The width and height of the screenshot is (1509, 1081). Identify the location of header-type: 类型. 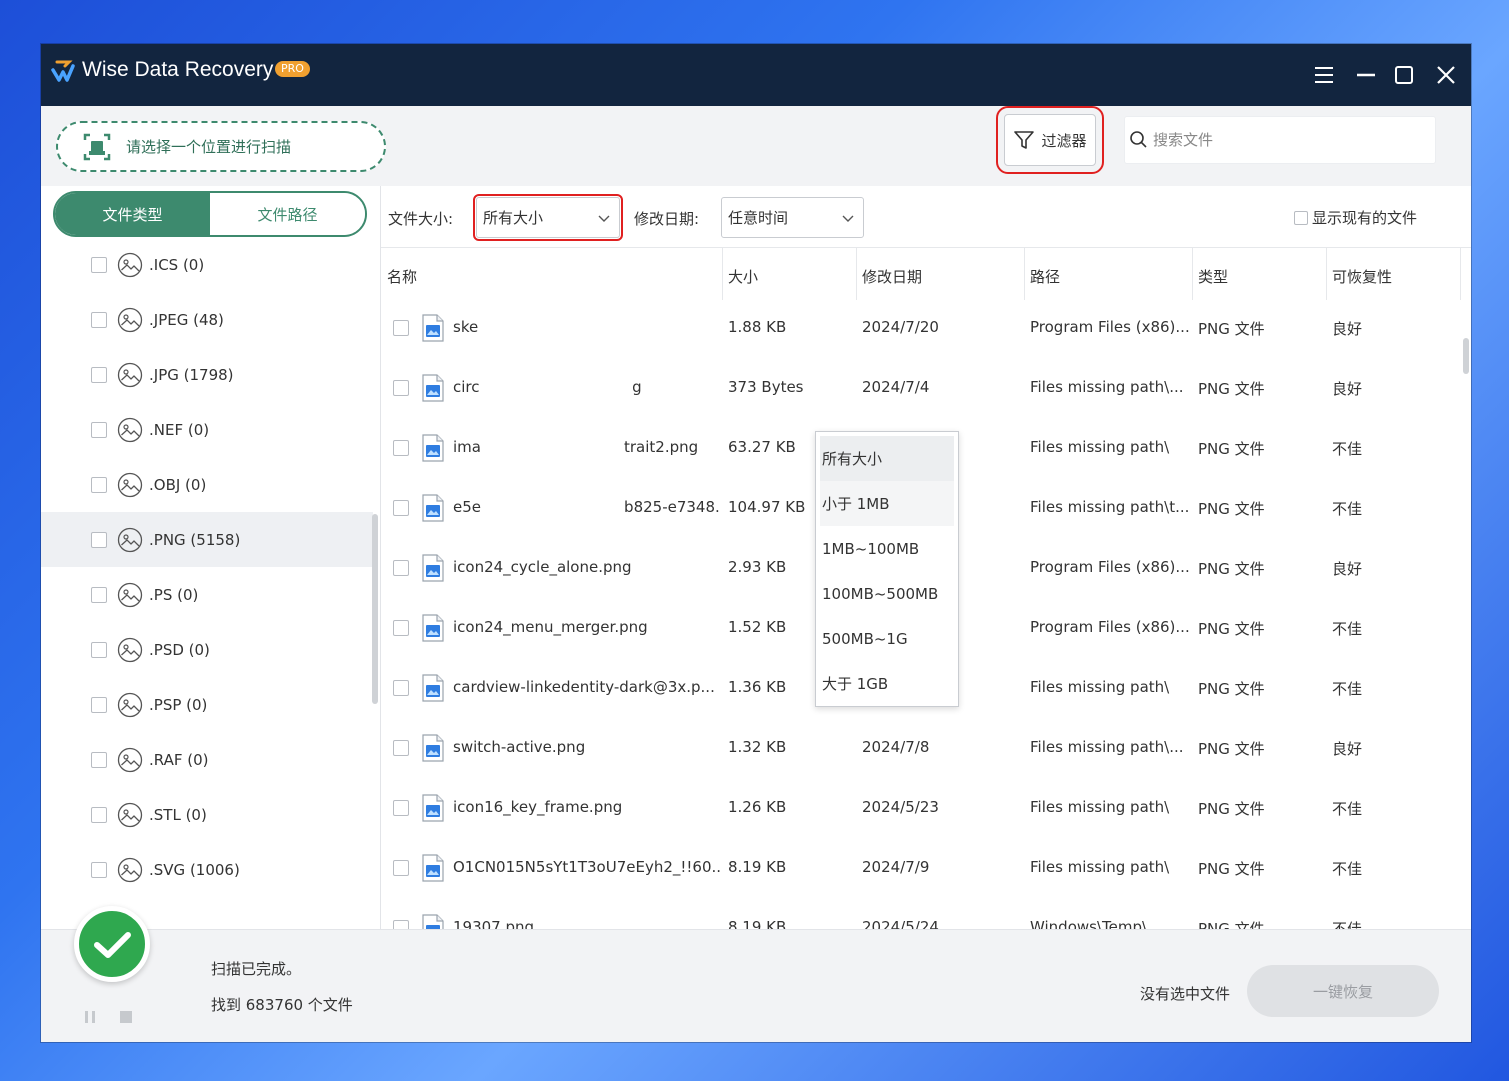
(1213, 276).